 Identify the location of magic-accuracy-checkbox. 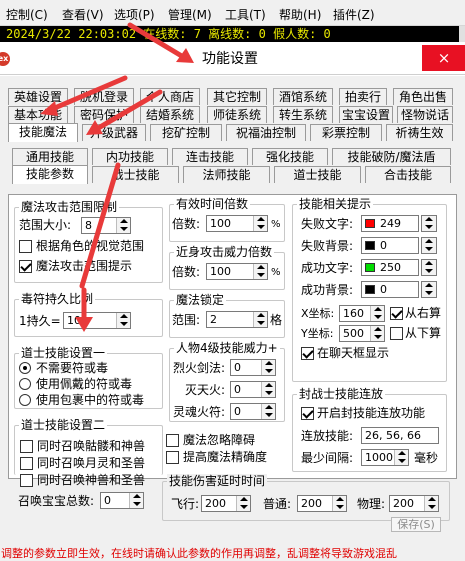
(172, 457).